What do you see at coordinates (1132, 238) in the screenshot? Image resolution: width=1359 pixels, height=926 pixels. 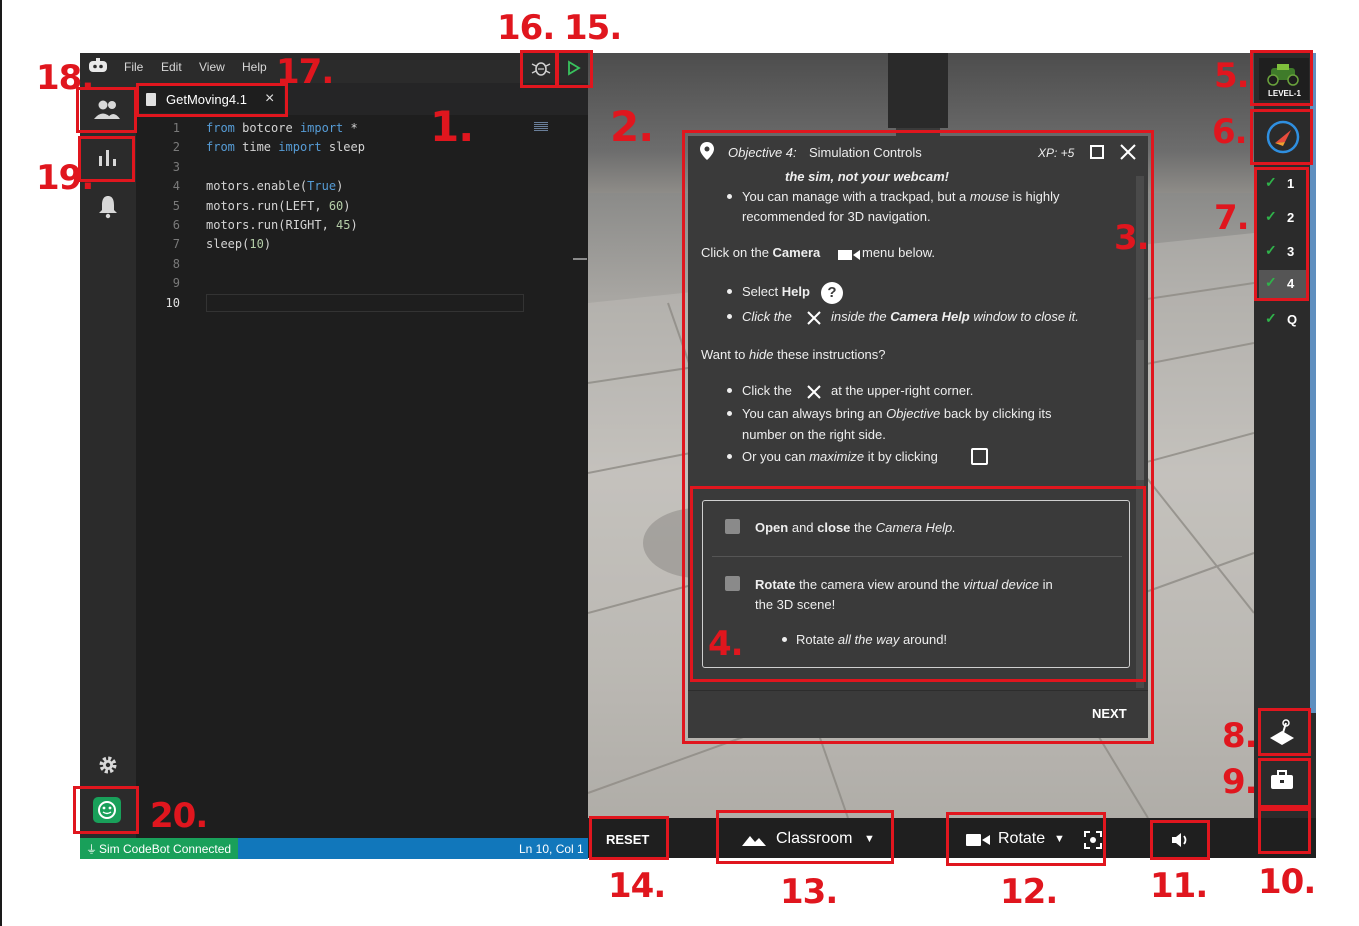 I see `annotation-3: 3.` at bounding box center [1132, 238].